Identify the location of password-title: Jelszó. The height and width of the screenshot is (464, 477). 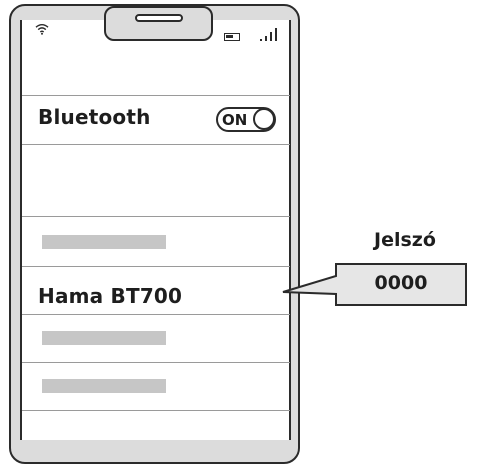
(405, 240).